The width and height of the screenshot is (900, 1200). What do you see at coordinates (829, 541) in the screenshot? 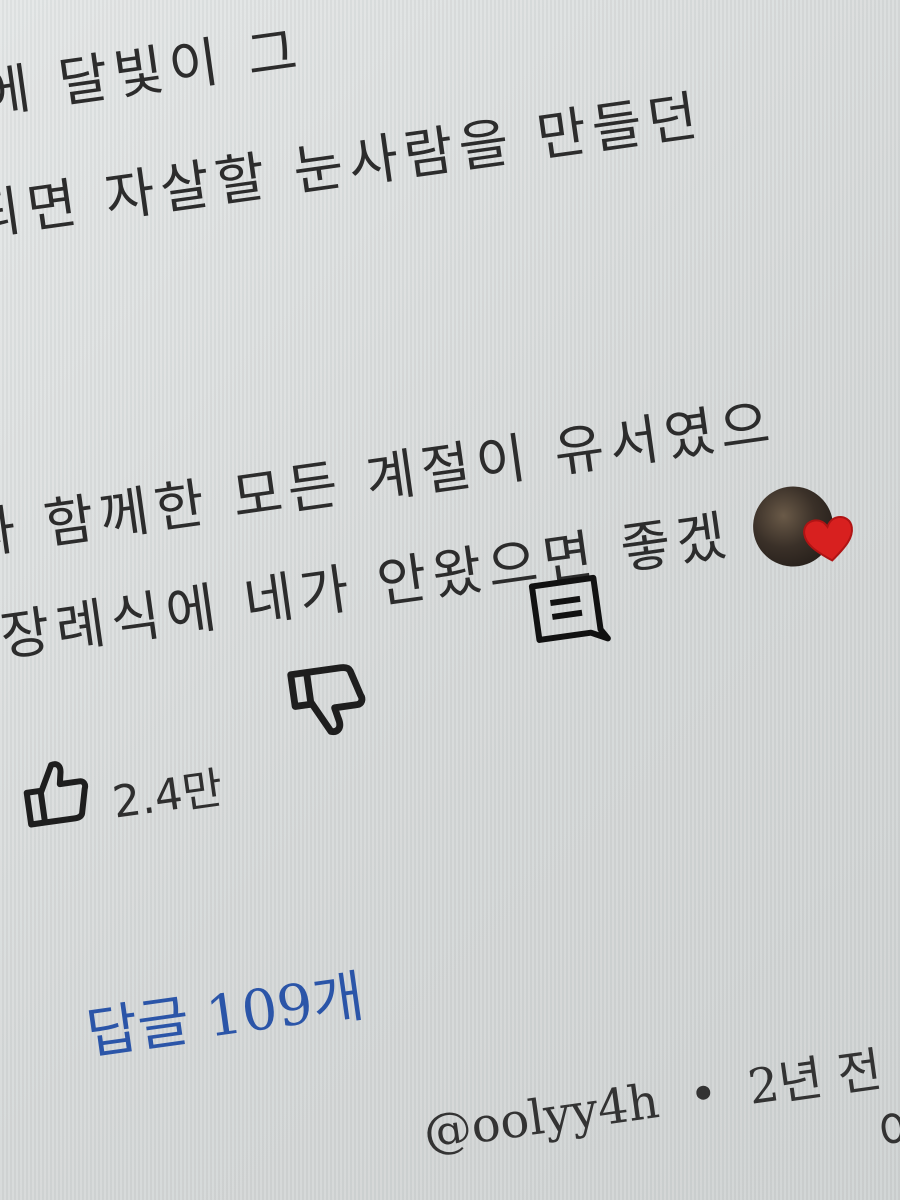
I see `heart-icon` at bounding box center [829, 541].